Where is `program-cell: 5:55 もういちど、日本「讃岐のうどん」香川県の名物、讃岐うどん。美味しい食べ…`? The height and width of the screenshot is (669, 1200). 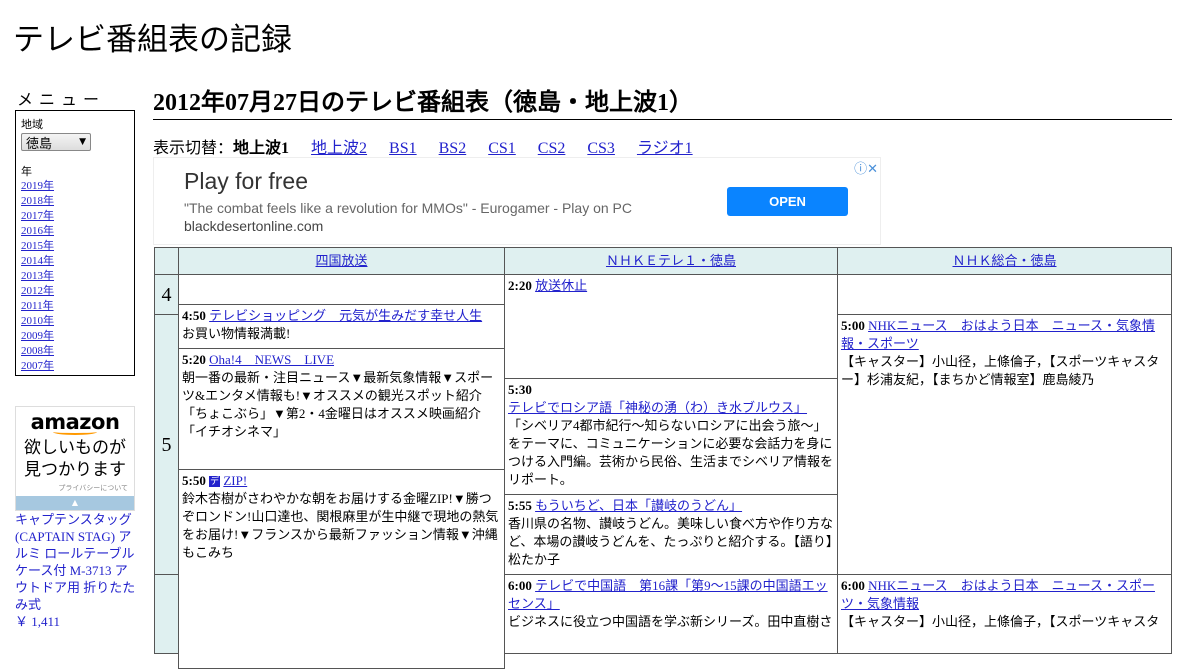 program-cell: 5:55 もういちど、日本「讃岐のうどん」香川県の名物、讃岐うどん。美味しい食べ… is located at coordinates (671, 534).